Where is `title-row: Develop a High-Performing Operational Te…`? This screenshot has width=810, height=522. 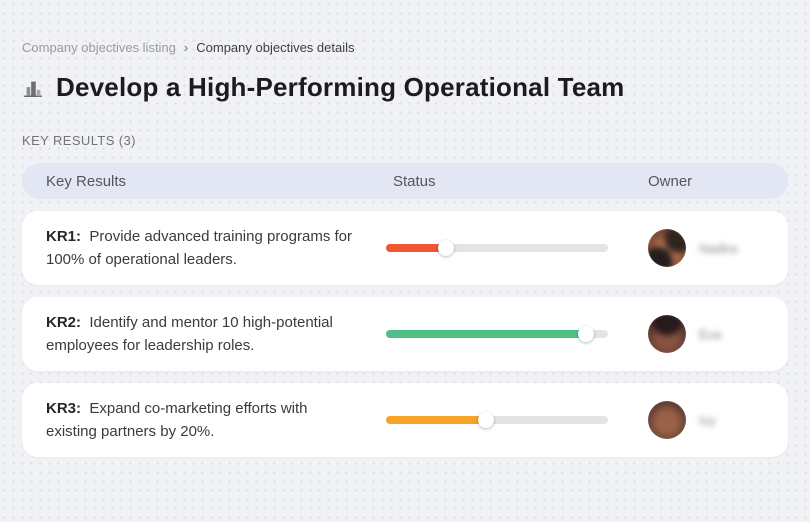
title-row: Develop a High-Performing Operational Te… is located at coordinates (405, 87).